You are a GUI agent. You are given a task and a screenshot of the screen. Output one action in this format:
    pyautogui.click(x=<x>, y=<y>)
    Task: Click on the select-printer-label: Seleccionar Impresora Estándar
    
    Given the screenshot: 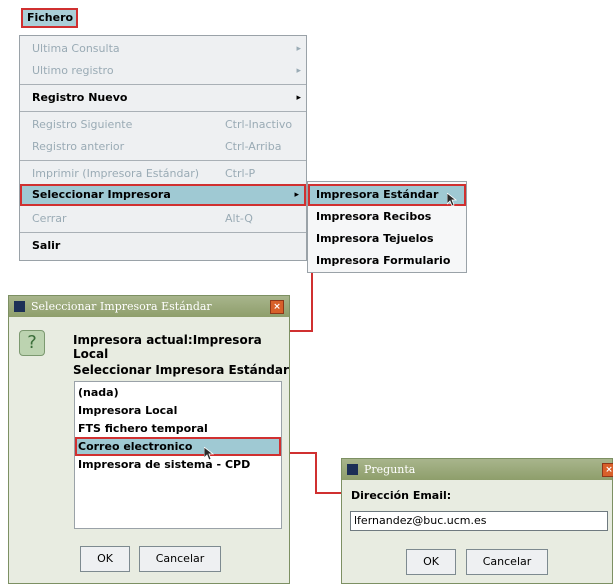 What is the action you would take?
    pyautogui.click(x=181, y=370)
    